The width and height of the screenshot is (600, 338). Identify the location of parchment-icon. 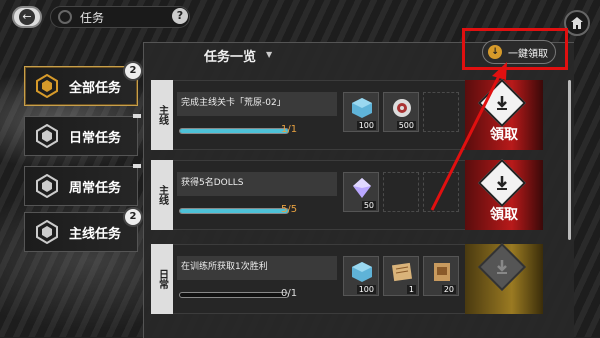
(442, 272).